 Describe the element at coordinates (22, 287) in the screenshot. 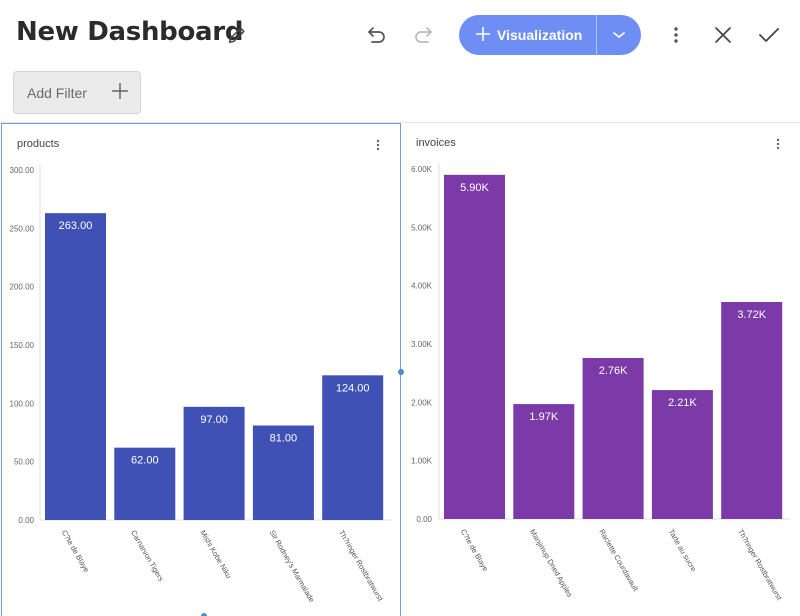

I see `y-tick-label: 200.00` at that location.